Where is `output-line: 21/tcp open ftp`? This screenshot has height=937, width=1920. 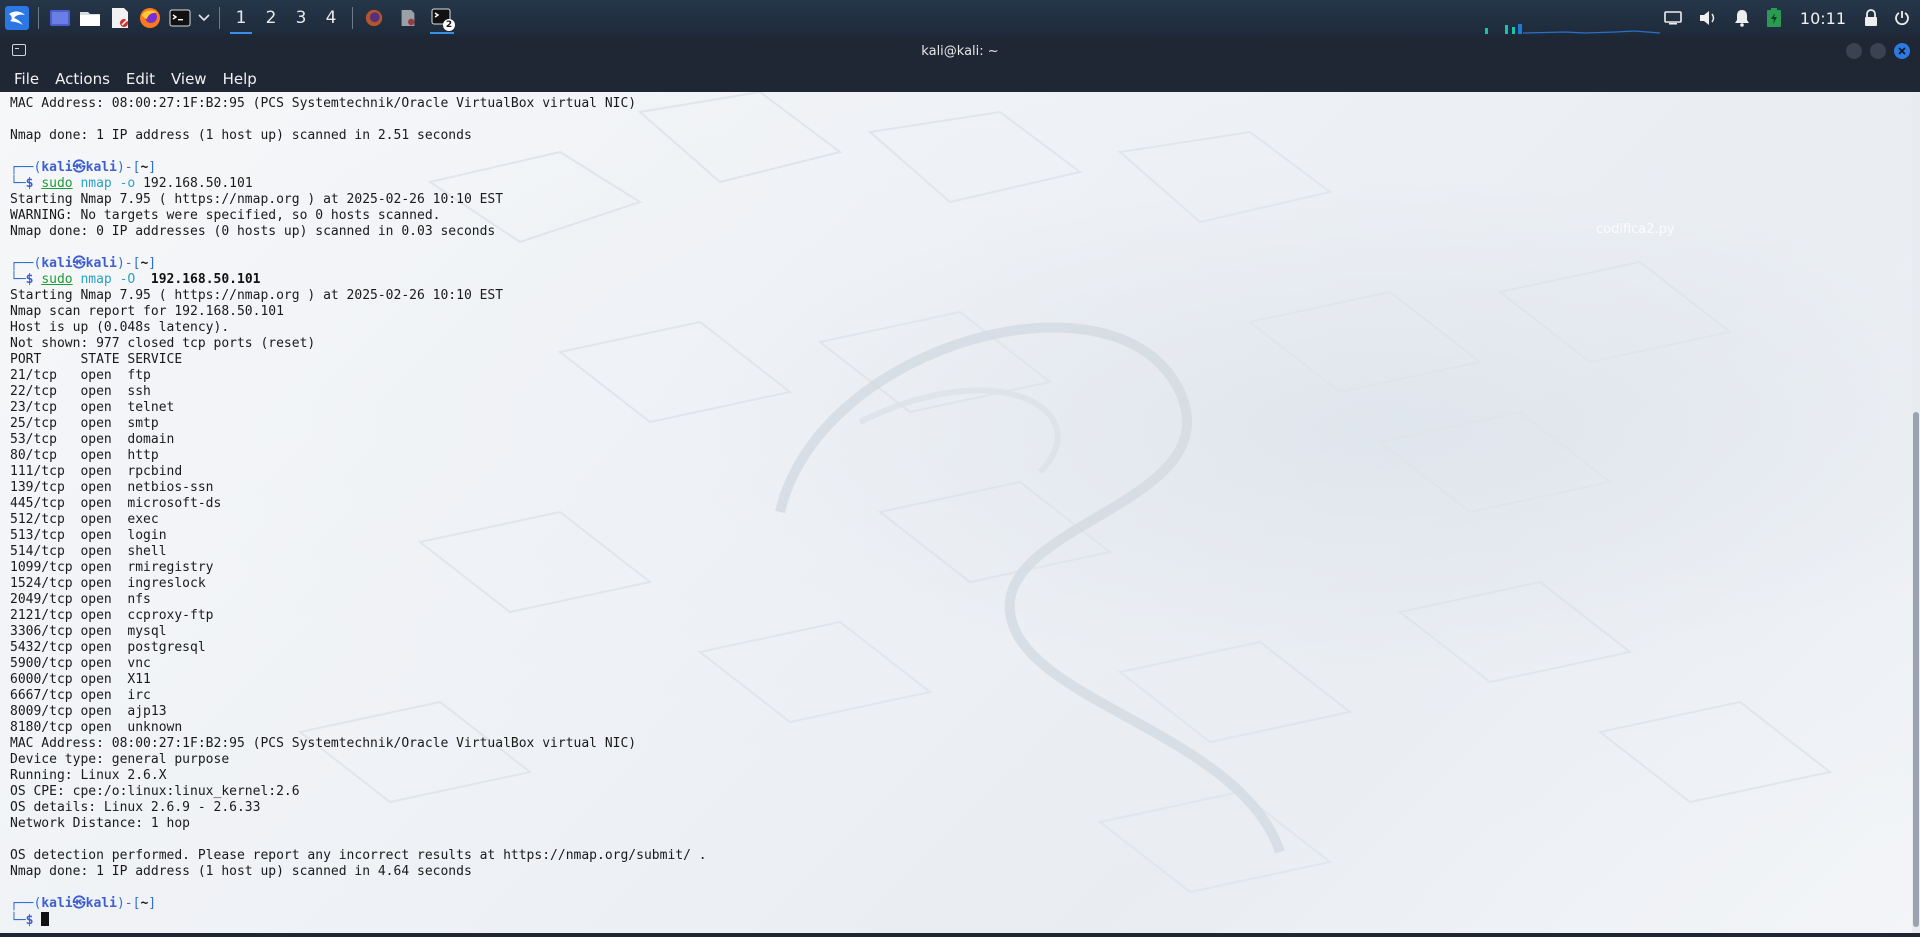
output-line: 21/tcp open ftp is located at coordinates (358, 376).